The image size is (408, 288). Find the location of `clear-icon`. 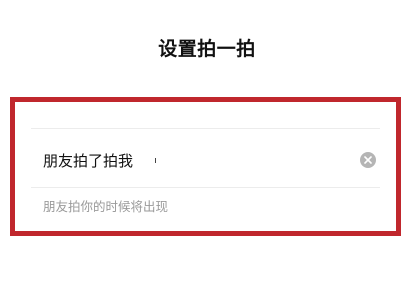

clear-icon is located at coordinates (368, 160).